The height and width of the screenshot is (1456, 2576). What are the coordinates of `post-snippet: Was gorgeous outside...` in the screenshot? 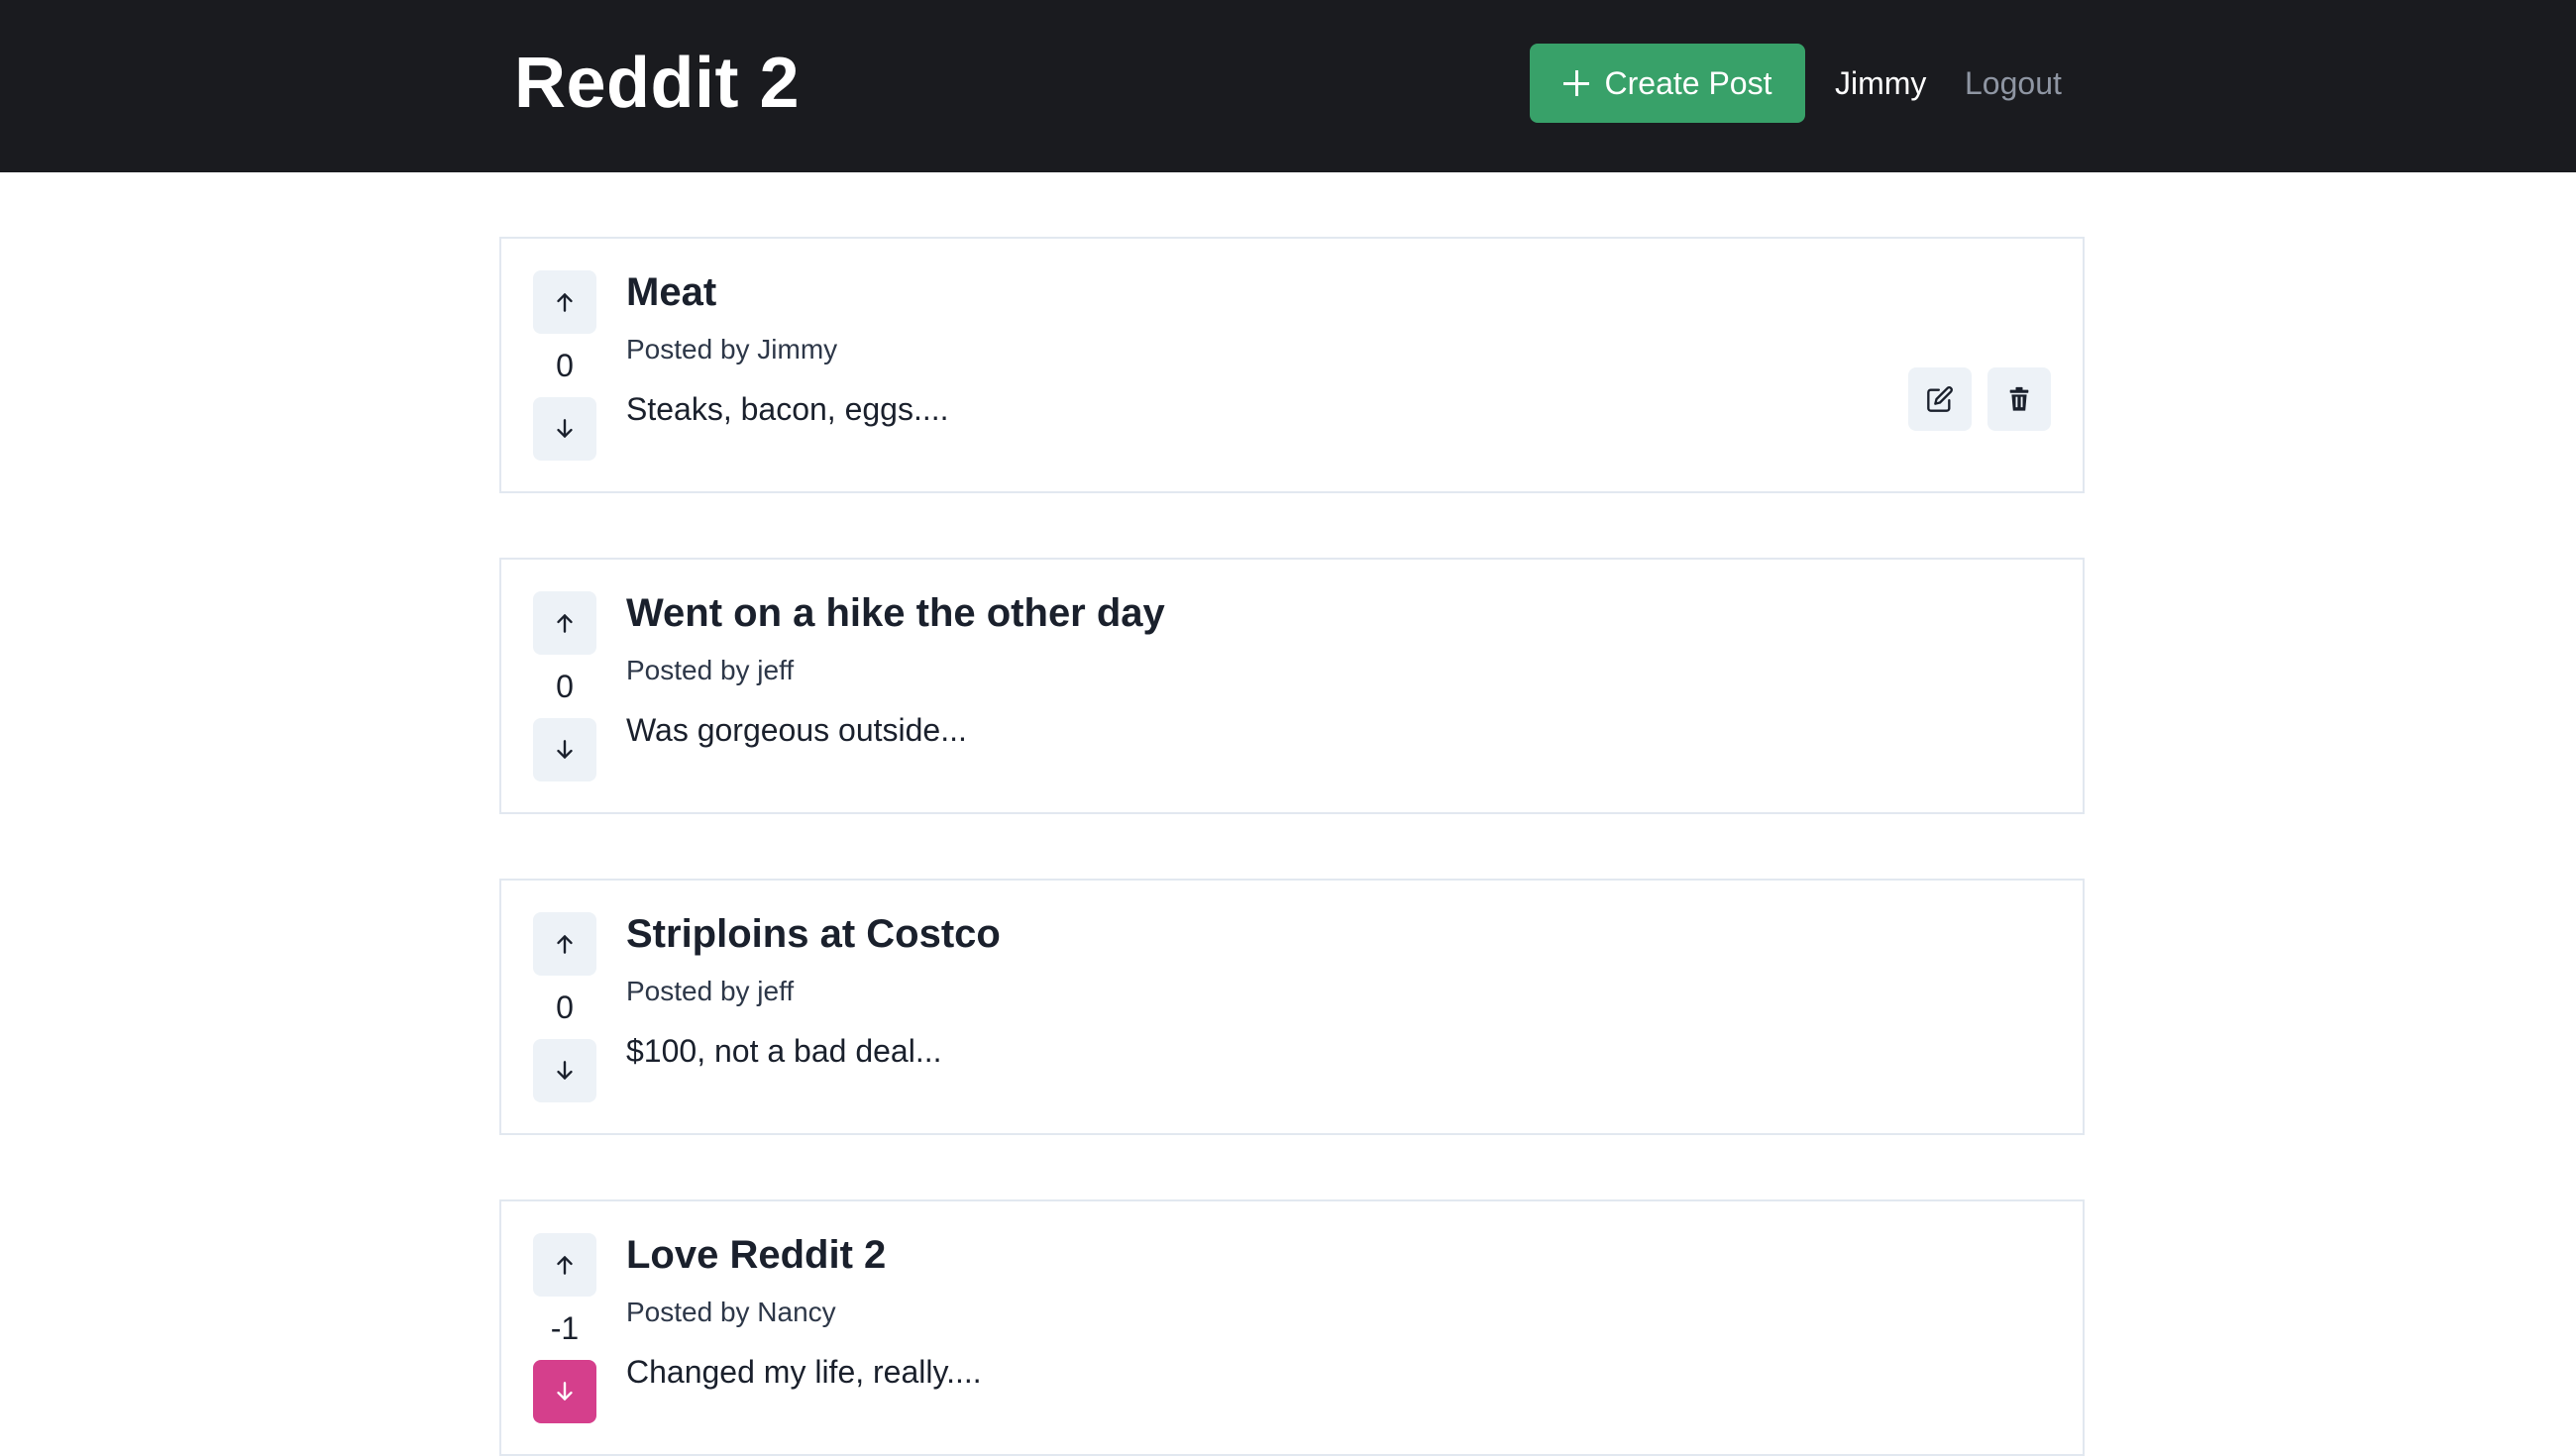 It's located at (796, 730).